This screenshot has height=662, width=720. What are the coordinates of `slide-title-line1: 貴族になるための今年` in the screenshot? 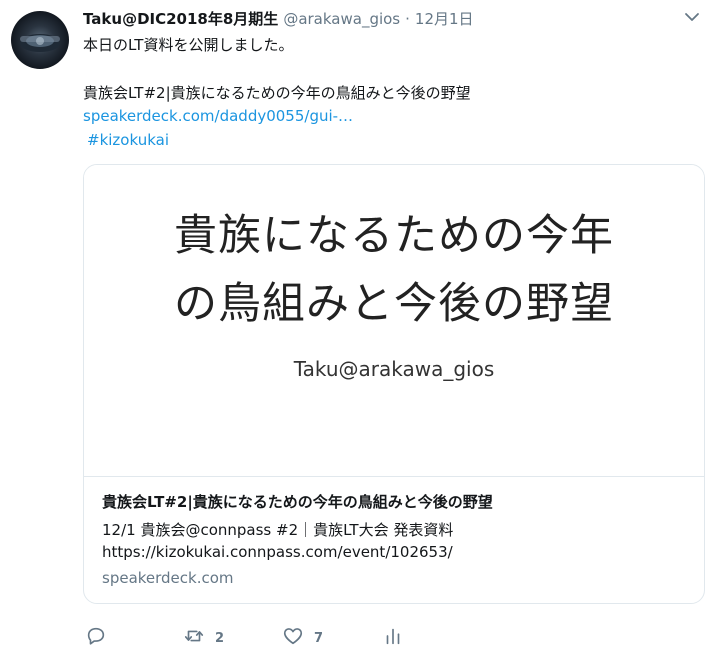 It's located at (394, 236).